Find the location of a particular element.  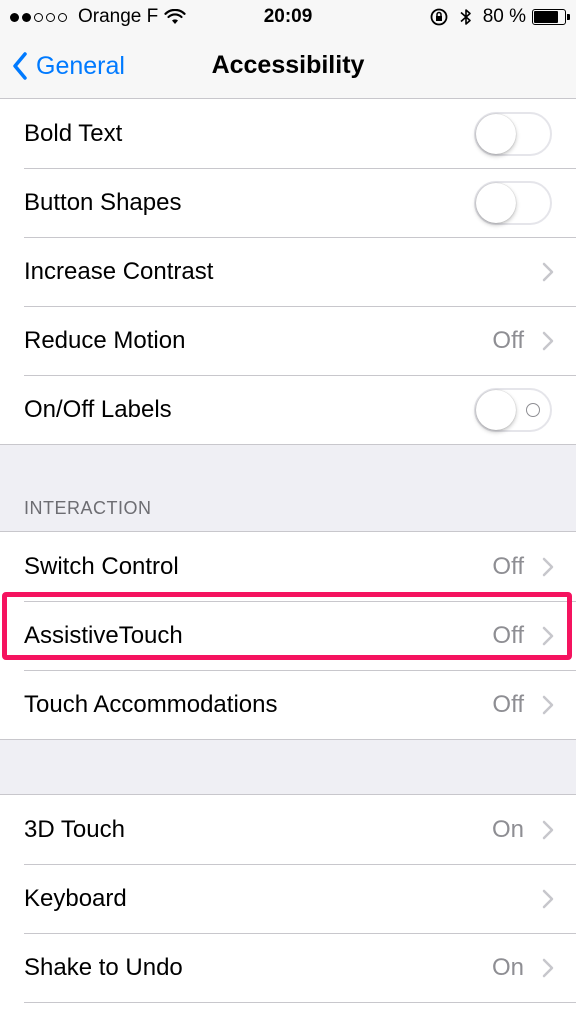

row-touch-accommodations: Touch Accommodations Off is located at coordinates (288, 704).